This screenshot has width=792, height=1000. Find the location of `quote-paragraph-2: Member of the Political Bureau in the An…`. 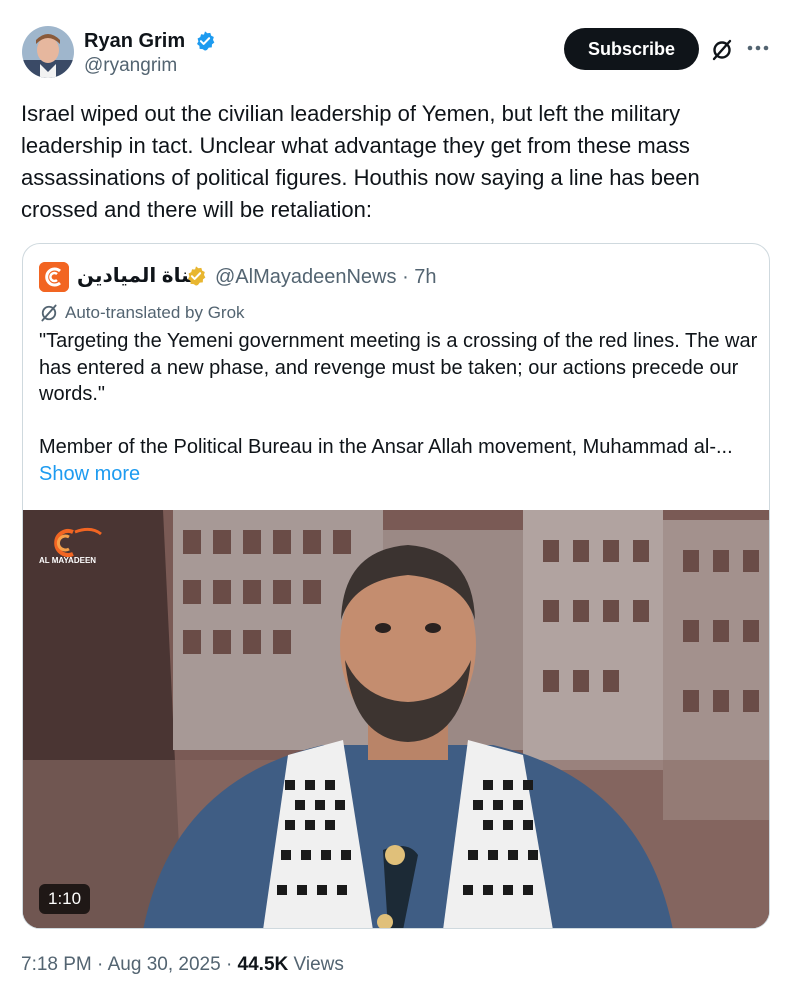

quote-paragraph-2: Member of the Political Bureau in the An… is located at coordinates (386, 446).